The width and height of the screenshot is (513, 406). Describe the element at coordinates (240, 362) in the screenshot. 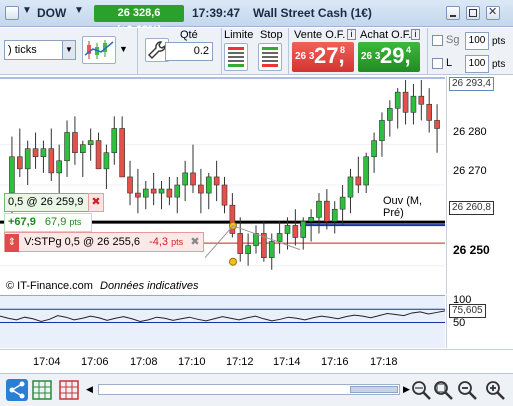

I see `time-tick: 17:12` at that location.